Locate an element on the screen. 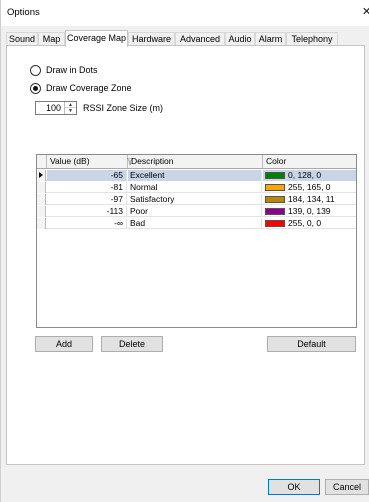 This screenshot has width=369, height=502. tab-alarm: Alarm is located at coordinates (270, 39).